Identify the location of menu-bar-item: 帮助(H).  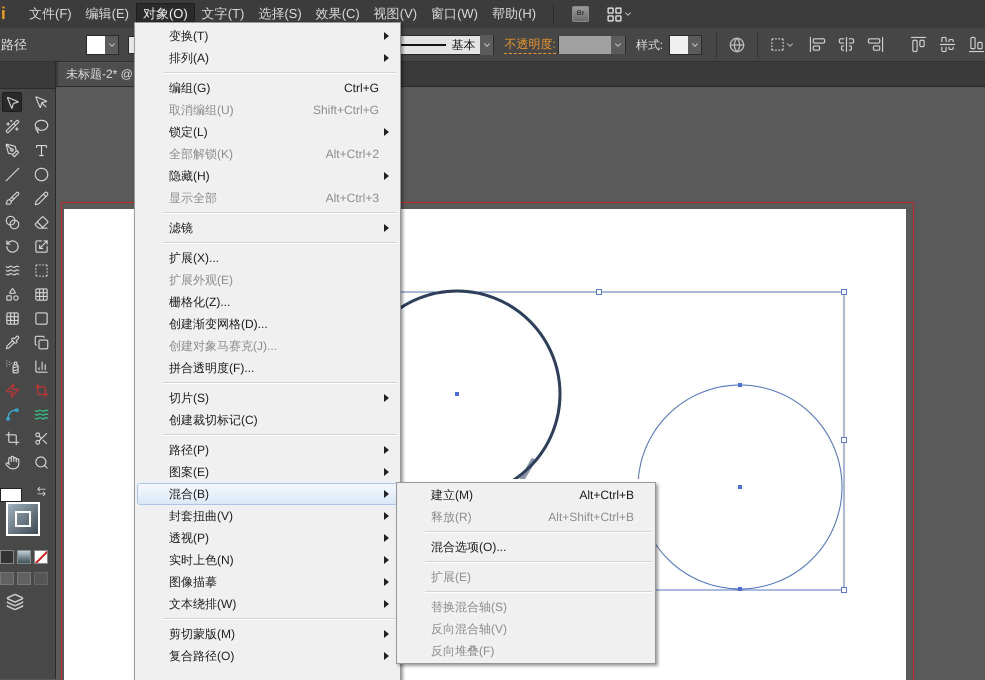
(514, 14).